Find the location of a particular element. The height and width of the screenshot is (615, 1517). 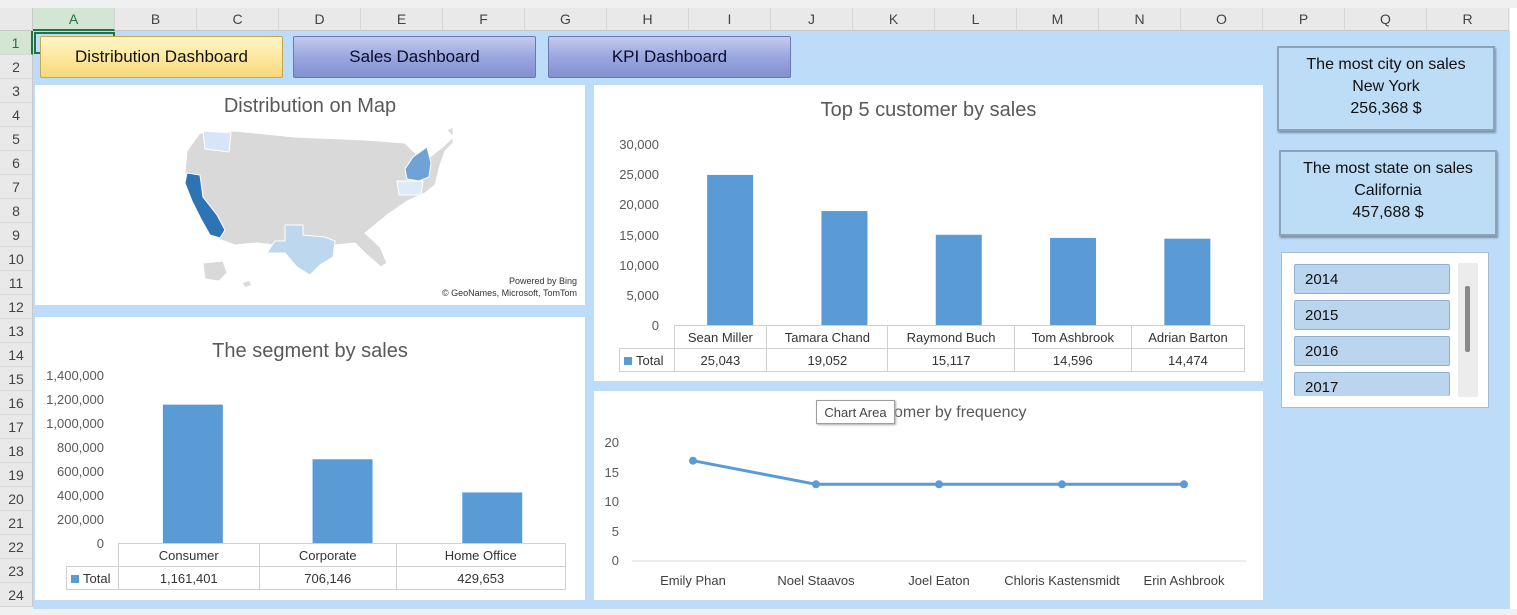

column-header: E is located at coordinates (402, 19).